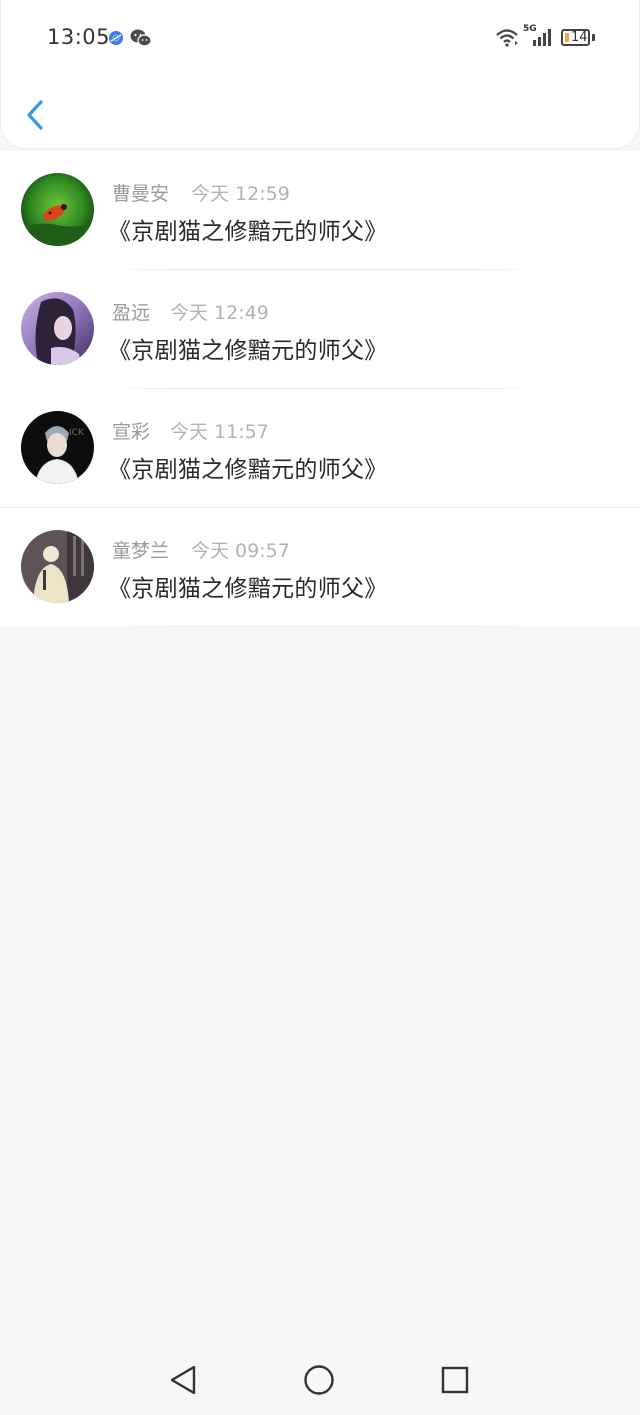  Describe the element at coordinates (507, 39) in the screenshot. I see `wifi-icon` at that location.